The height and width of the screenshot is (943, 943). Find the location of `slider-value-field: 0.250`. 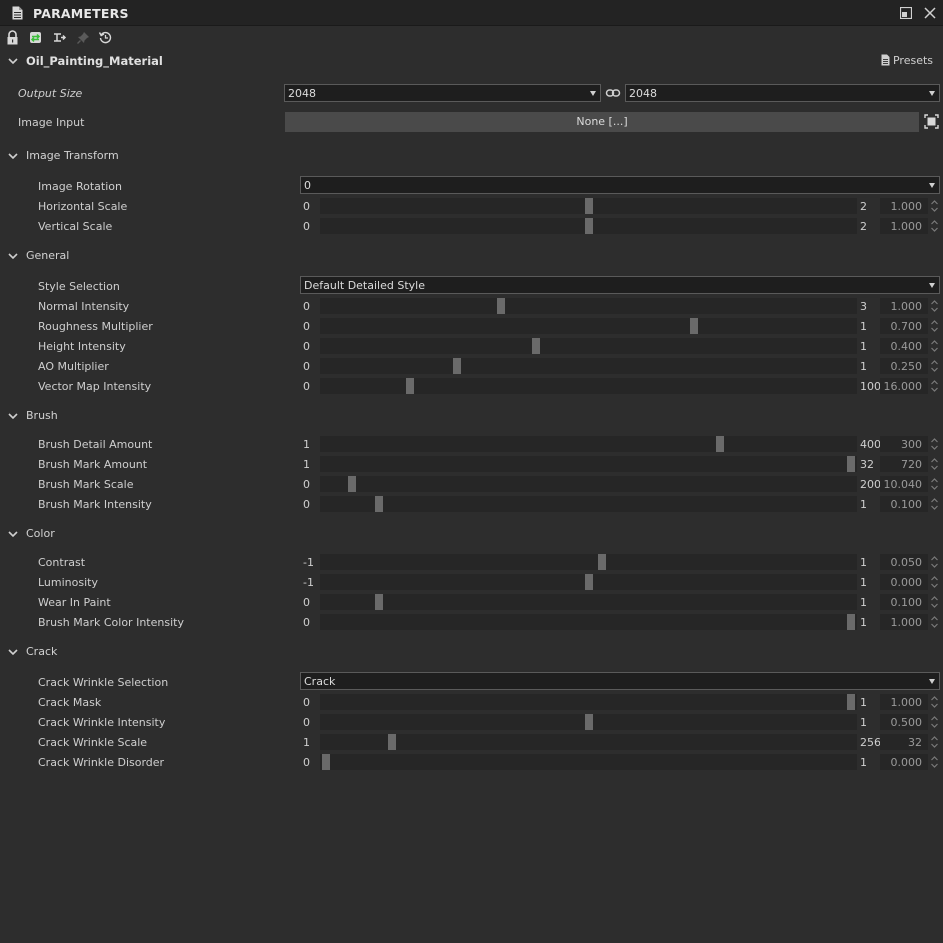

slider-value-field: 0.250 is located at coordinates (904, 366).